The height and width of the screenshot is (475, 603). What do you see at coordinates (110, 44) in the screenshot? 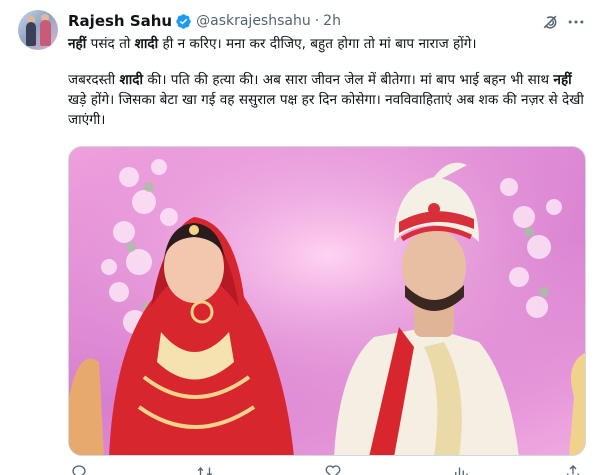
I see `tweet-text-span: पसंद तो` at bounding box center [110, 44].